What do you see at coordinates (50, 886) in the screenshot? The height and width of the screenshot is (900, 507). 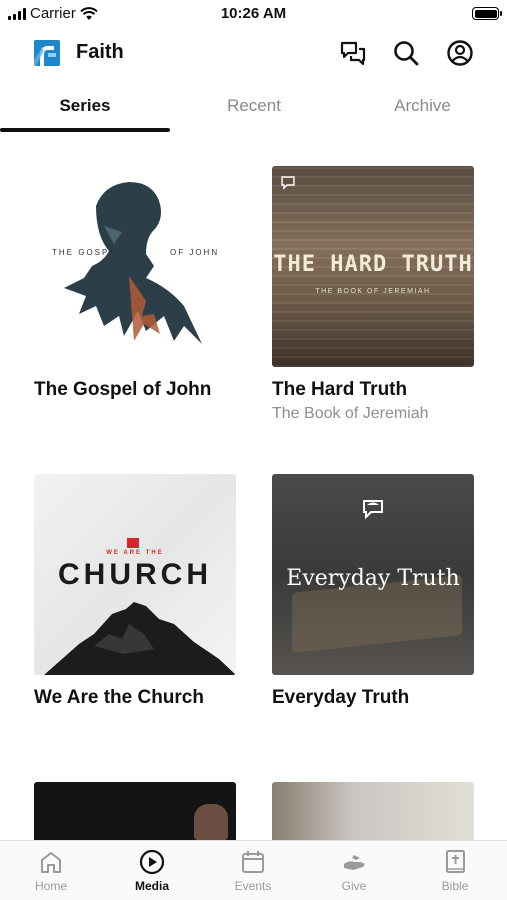 I see `nav-label: Home` at bounding box center [50, 886].